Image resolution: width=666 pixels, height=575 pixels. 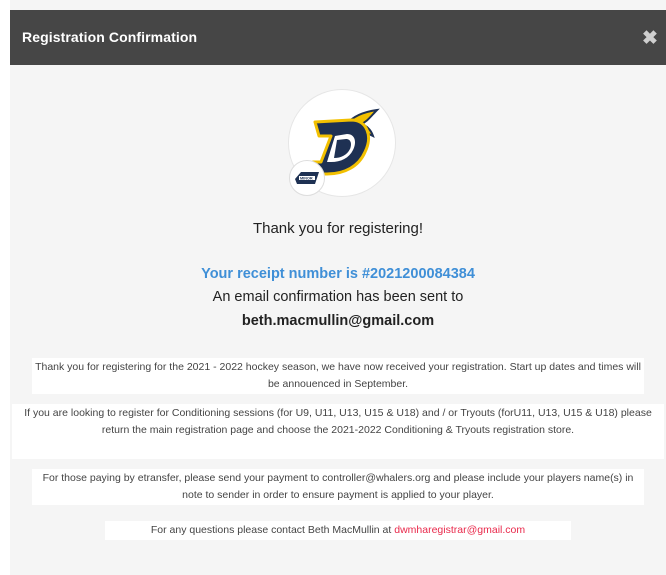 I want to click on receipt-number: Your receipt number is #2021200084384, so click(x=338, y=274).